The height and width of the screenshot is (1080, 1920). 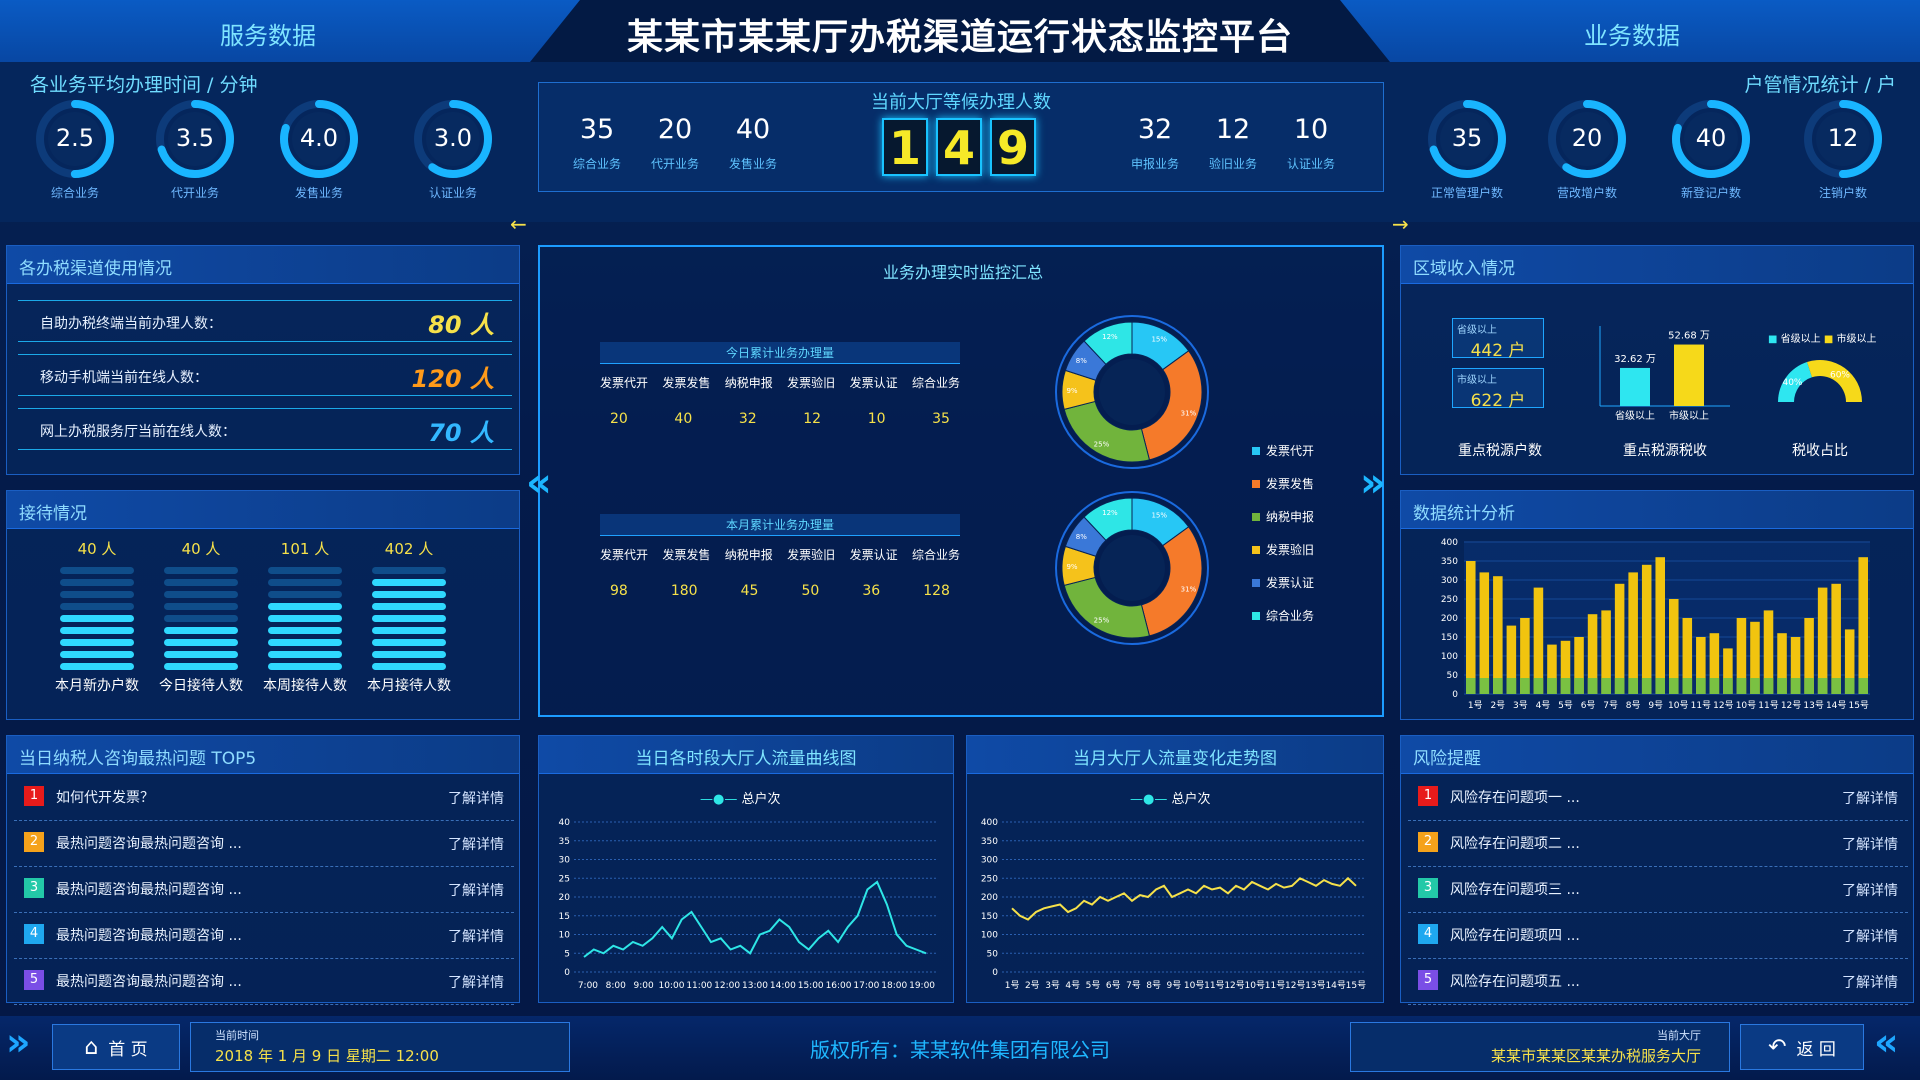 What do you see at coordinates (1275, 985) in the screenshot?
I see `x-tick-label: 11号` at bounding box center [1275, 985].